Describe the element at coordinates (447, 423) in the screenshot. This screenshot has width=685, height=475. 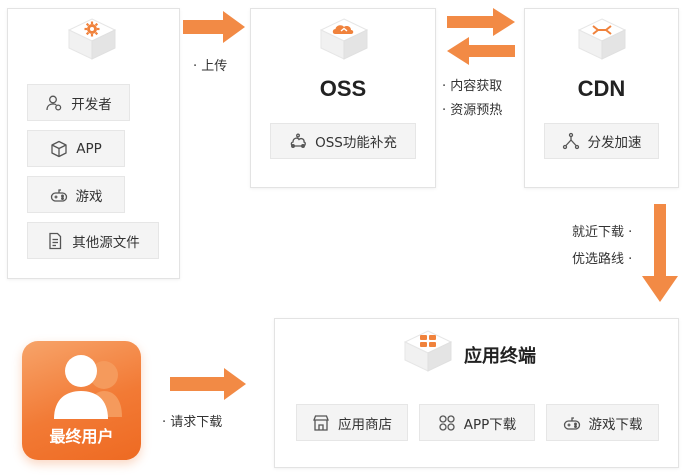
I see `grid-icon` at that location.